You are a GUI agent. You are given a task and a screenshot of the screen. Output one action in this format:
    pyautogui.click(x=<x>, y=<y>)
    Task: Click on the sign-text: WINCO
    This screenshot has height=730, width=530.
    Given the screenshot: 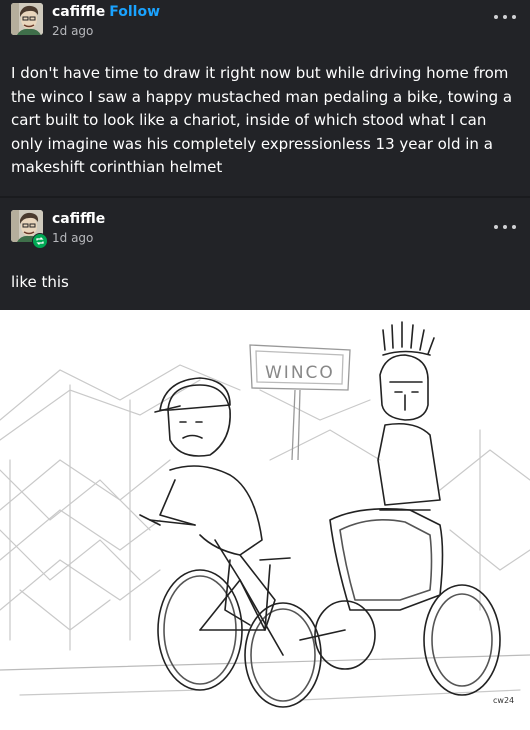 What is the action you would take?
    pyautogui.click(x=300, y=373)
    